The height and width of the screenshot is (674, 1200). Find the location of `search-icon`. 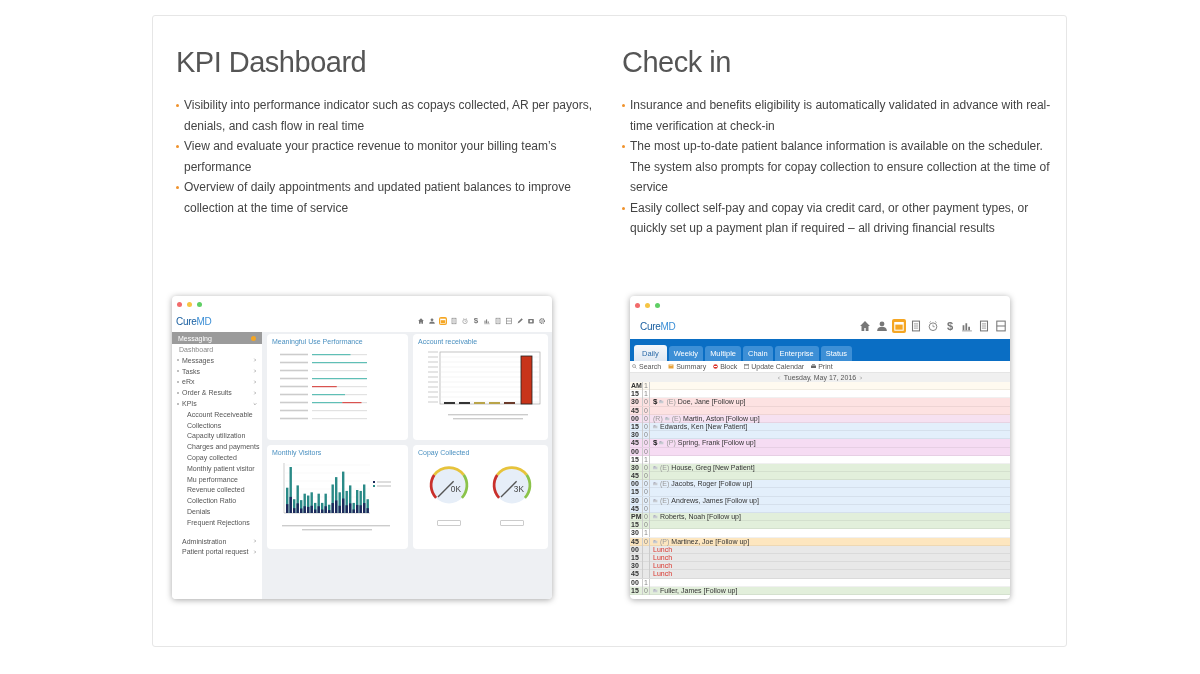

search-icon is located at coordinates (634, 366).